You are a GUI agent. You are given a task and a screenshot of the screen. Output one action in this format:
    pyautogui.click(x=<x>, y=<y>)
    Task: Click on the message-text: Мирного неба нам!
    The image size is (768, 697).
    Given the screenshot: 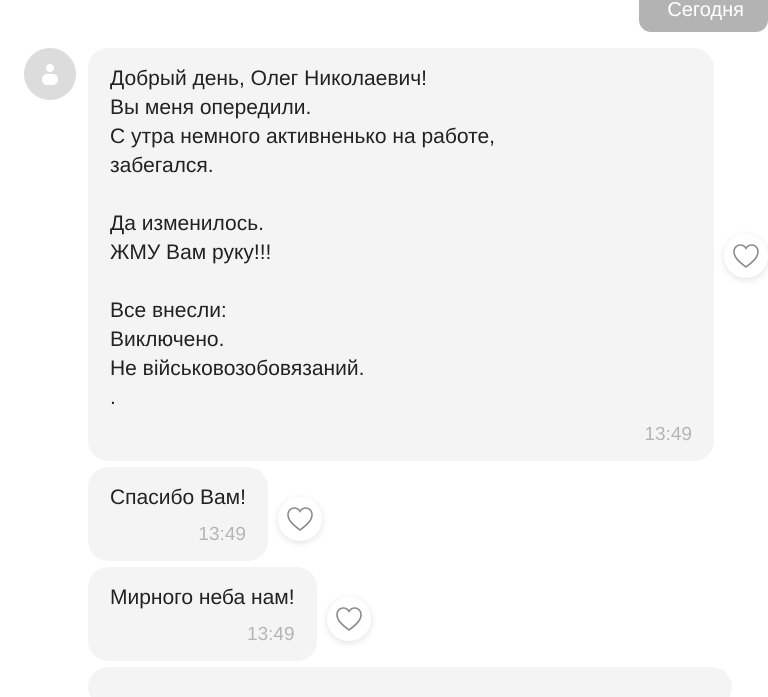 What is the action you would take?
    pyautogui.click(x=202, y=598)
    